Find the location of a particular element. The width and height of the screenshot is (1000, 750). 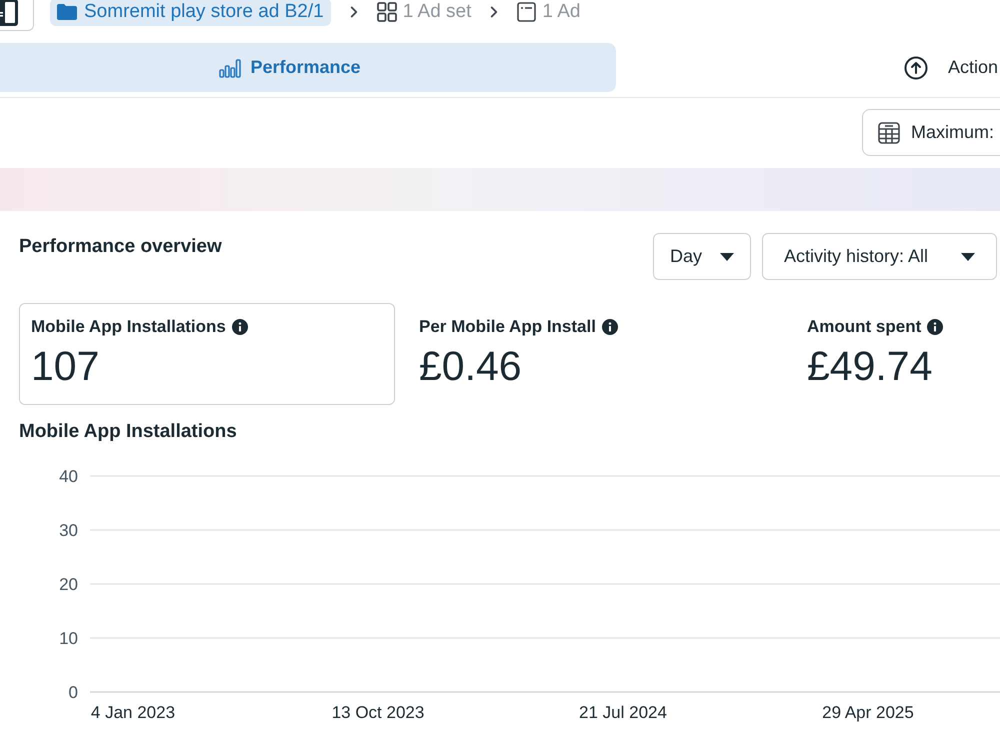

x-axis-label: 13 Oct 2023 is located at coordinates (378, 712).